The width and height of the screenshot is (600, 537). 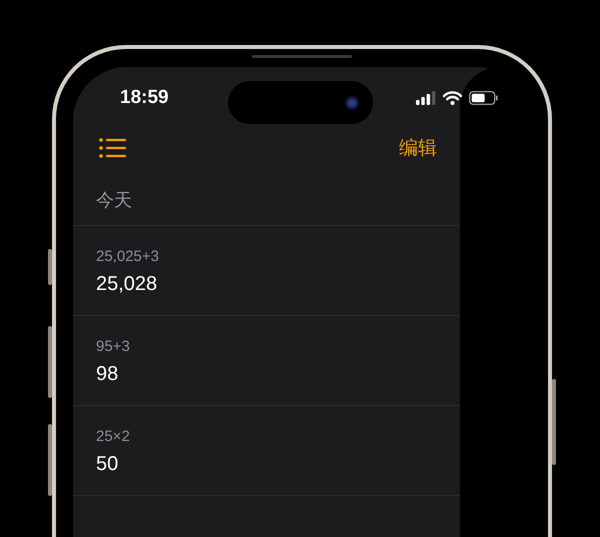 What do you see at coordinates (127, 284) in the screenshot?
I see `result-text: 25,028` at bounding box center [127, 284].